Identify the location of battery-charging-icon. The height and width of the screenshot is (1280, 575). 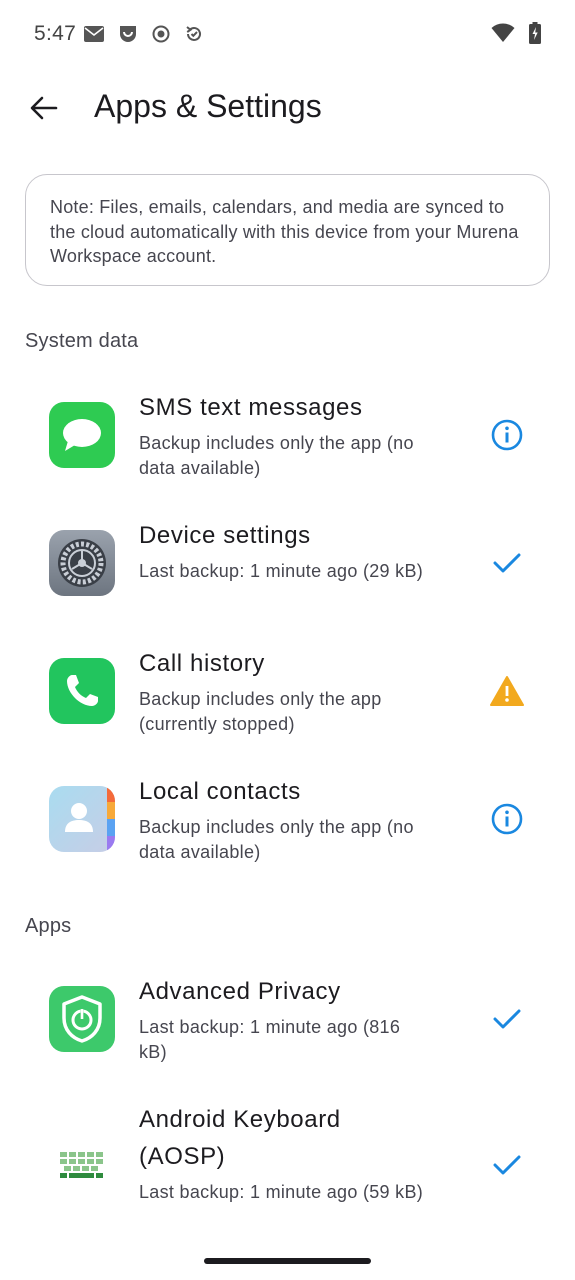
(535, 35).